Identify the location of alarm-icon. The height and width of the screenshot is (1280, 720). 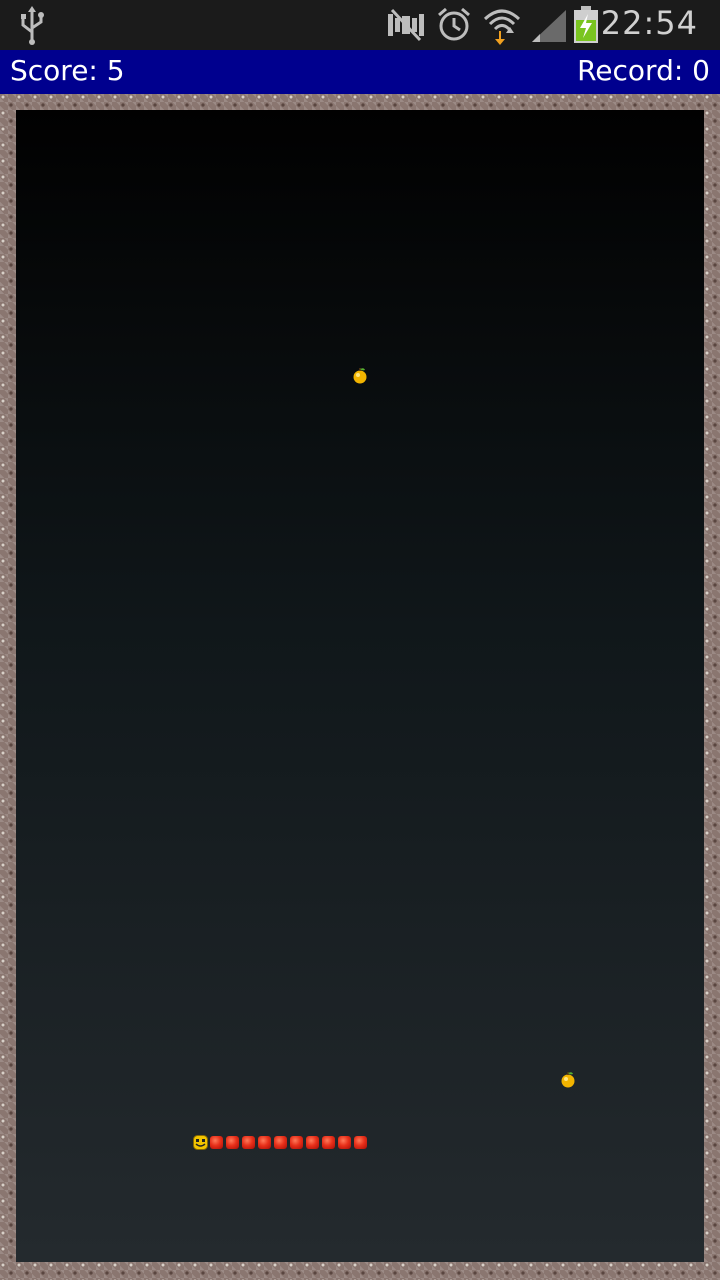
(454, 24).